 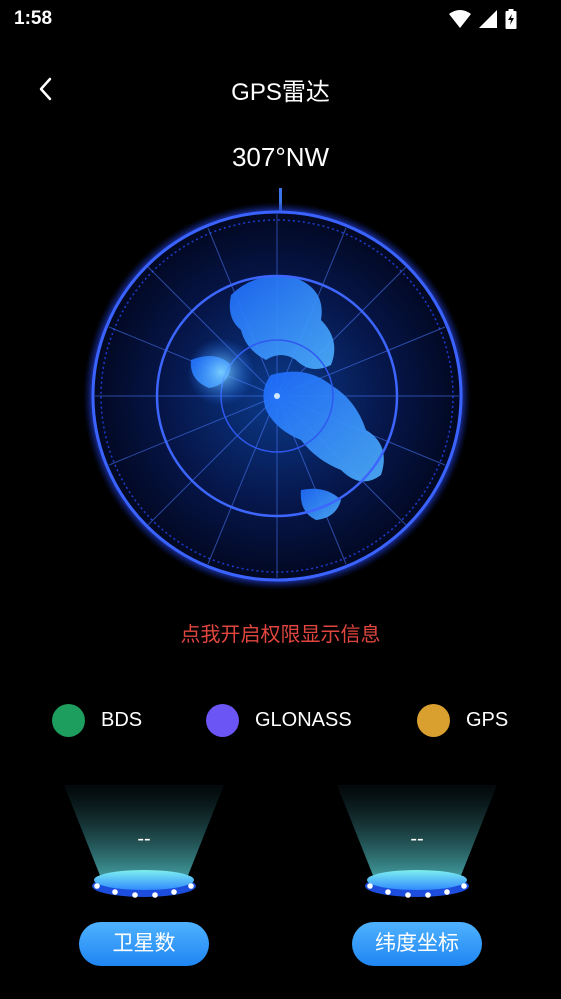 I want to click on legend-label-gps: GPS, so click(x=487, y=719).